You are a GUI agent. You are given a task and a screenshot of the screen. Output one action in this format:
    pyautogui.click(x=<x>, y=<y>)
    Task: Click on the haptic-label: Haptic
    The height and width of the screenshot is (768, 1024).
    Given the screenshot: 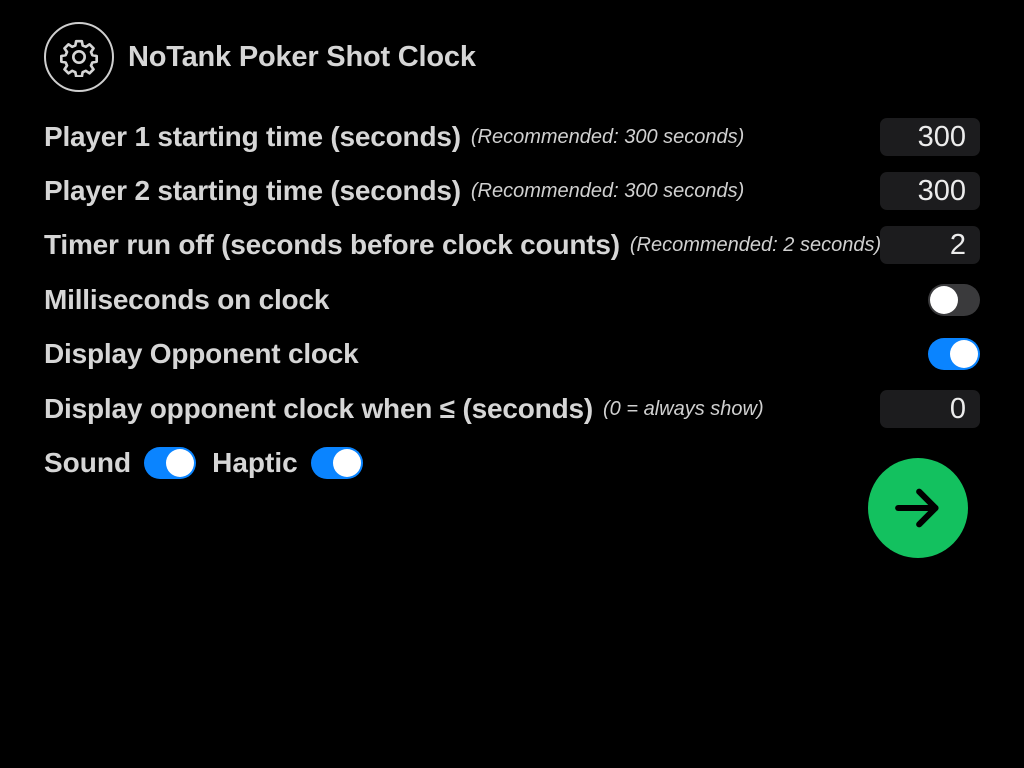 What is the action you would take?
    pyautogui.click(x=255, y=462)
    